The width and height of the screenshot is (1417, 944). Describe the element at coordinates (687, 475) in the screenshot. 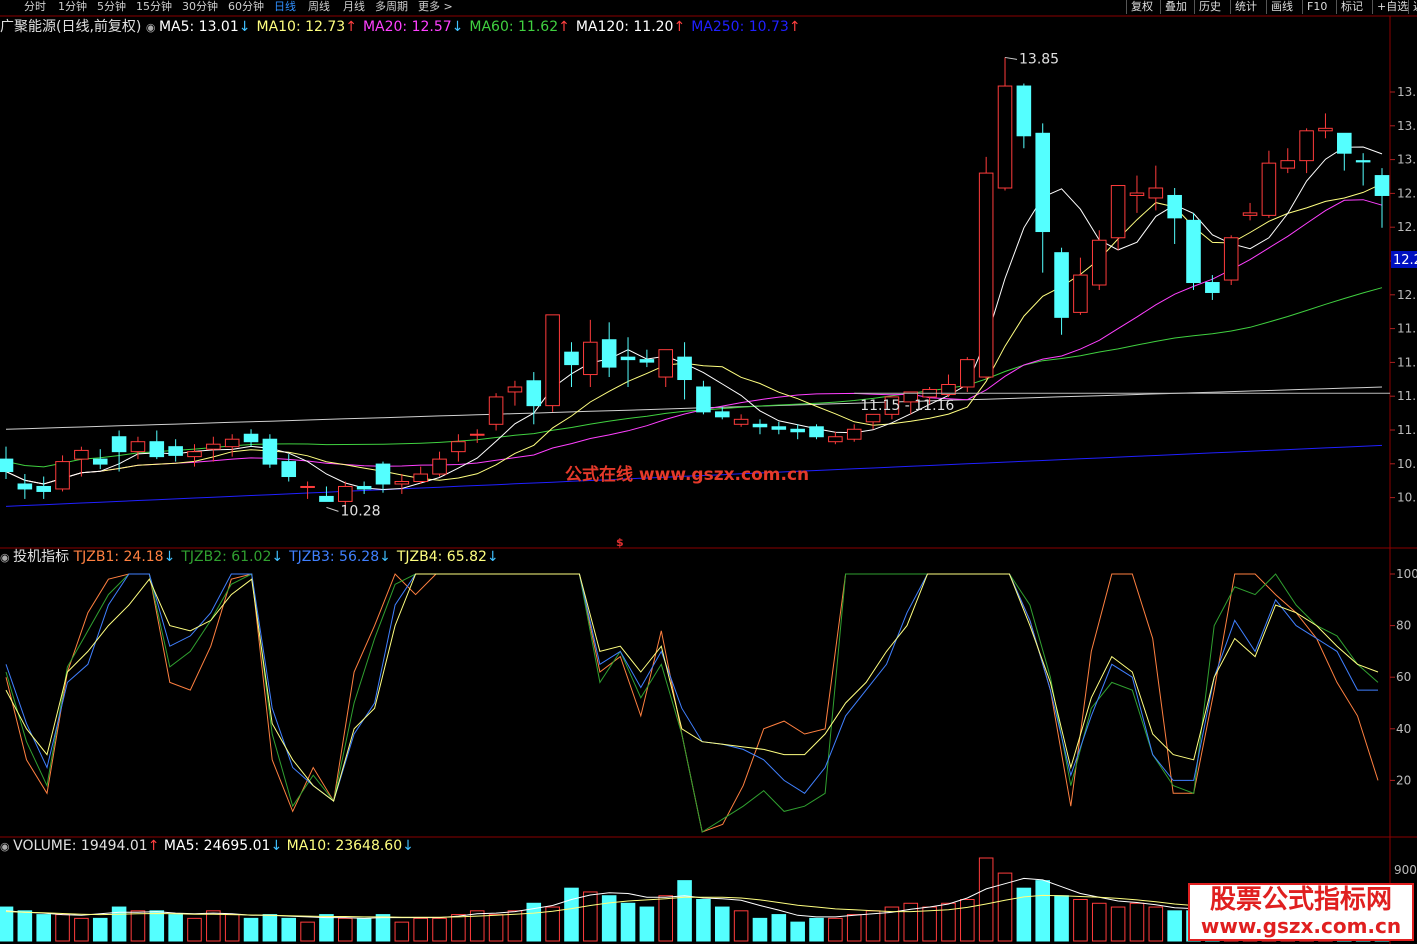

I see `watermark-text: 公式在线 www.gszx.com.cn` at that location.